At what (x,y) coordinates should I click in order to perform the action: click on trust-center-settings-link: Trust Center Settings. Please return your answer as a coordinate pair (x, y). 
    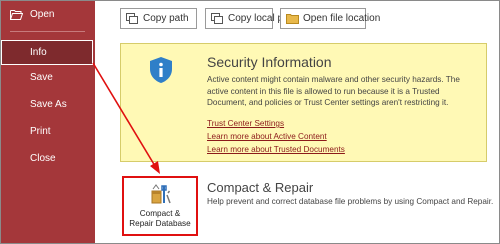
    Looking at the image, I should click on (245, 123).